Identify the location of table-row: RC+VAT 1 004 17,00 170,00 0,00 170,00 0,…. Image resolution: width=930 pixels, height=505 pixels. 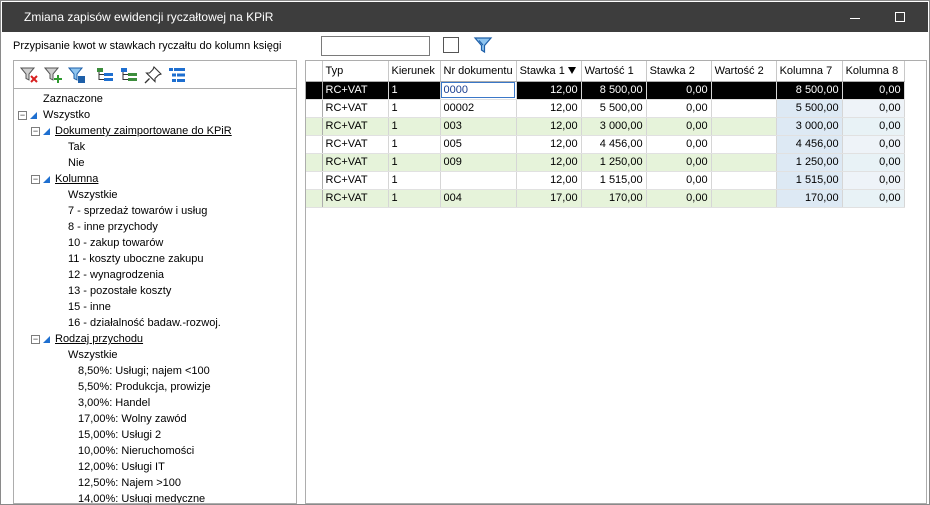
(605, 198).